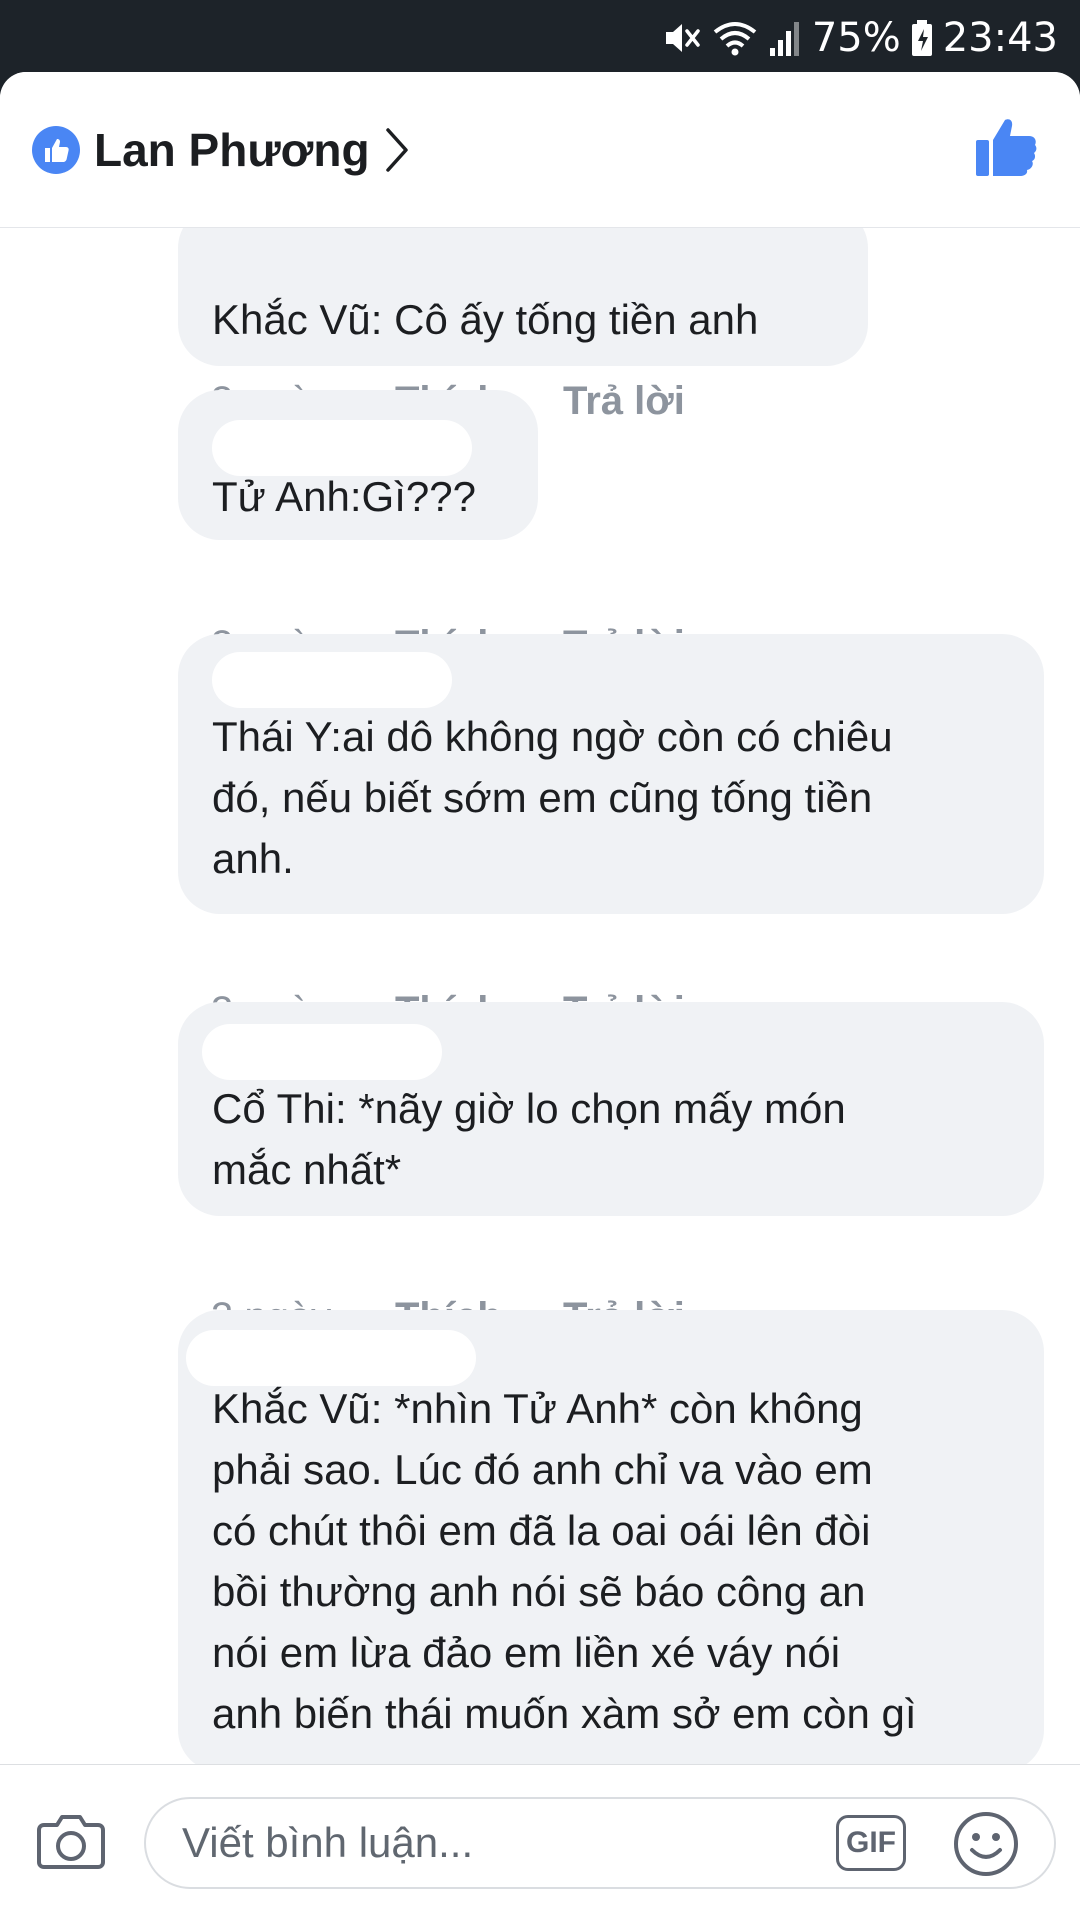 This screenshot has height=1920, width=1080. I want to click on comment-line: nói em lừa đảo em liền xé váy nói, so click(526, 1652).